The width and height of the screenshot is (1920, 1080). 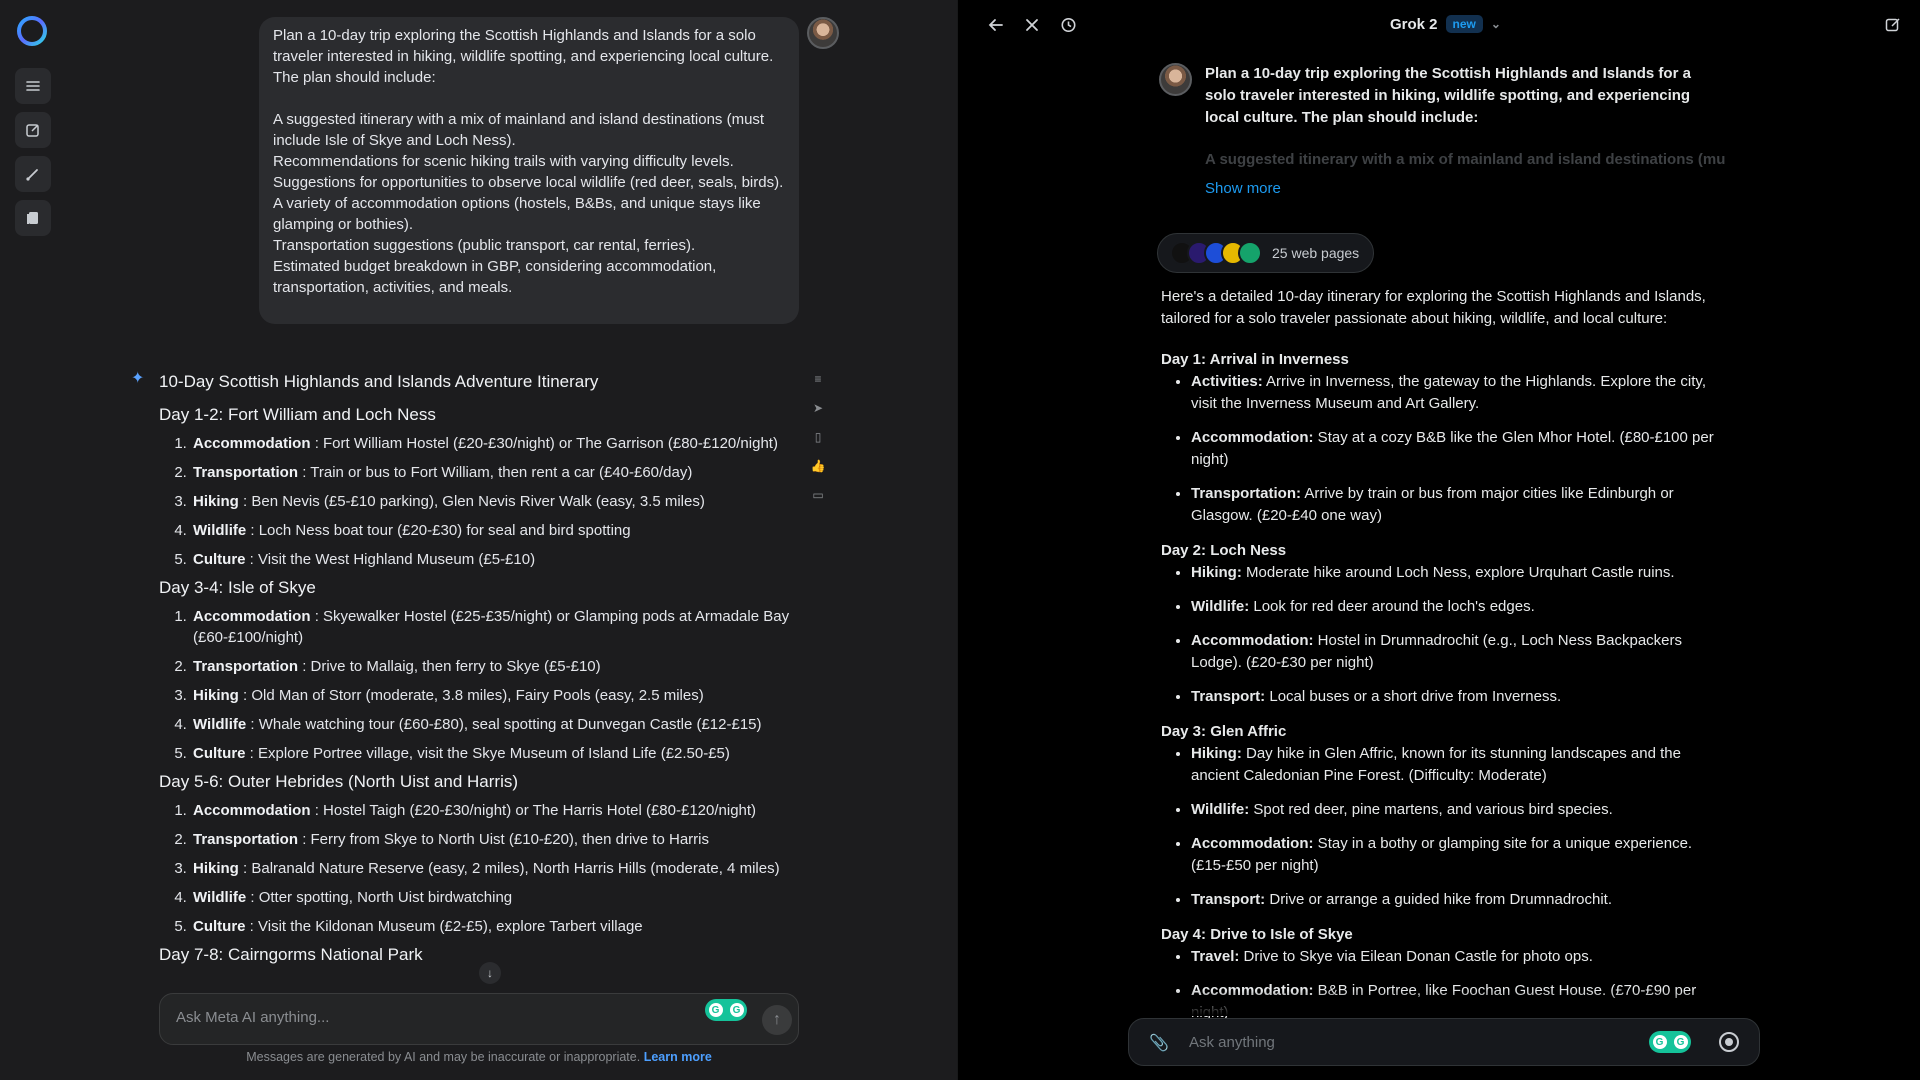 I want to click on grok-input-box: 📎 GG, so click(x=1444, y=1042).